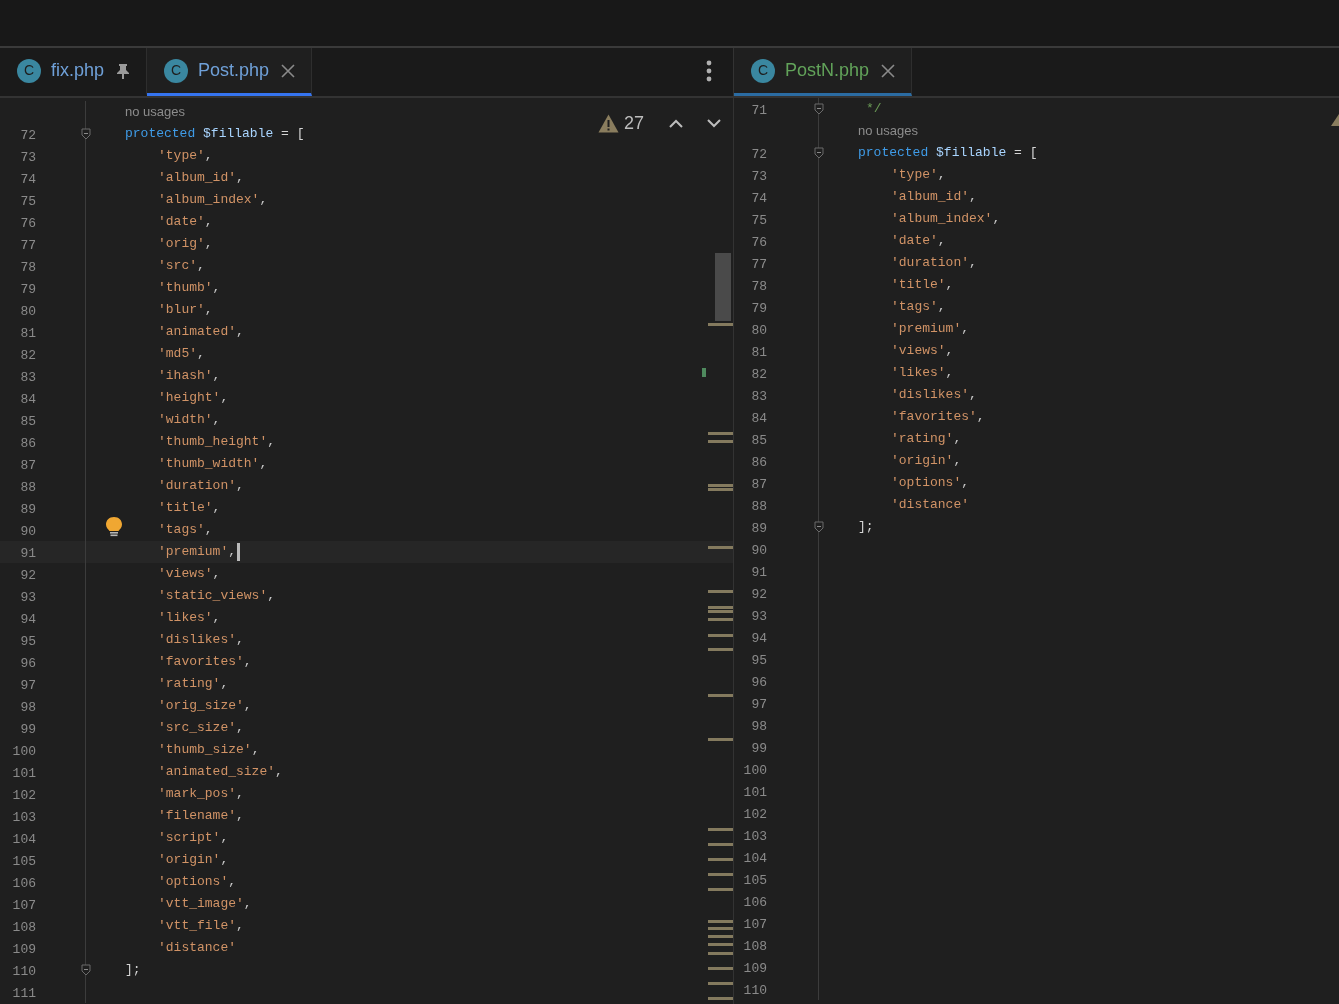 The image size is (1339, 1004). What do you see at coordinates (193, 838) in the screenshot?
I see `code-line: 'script',` at bounding box center [193, 838].